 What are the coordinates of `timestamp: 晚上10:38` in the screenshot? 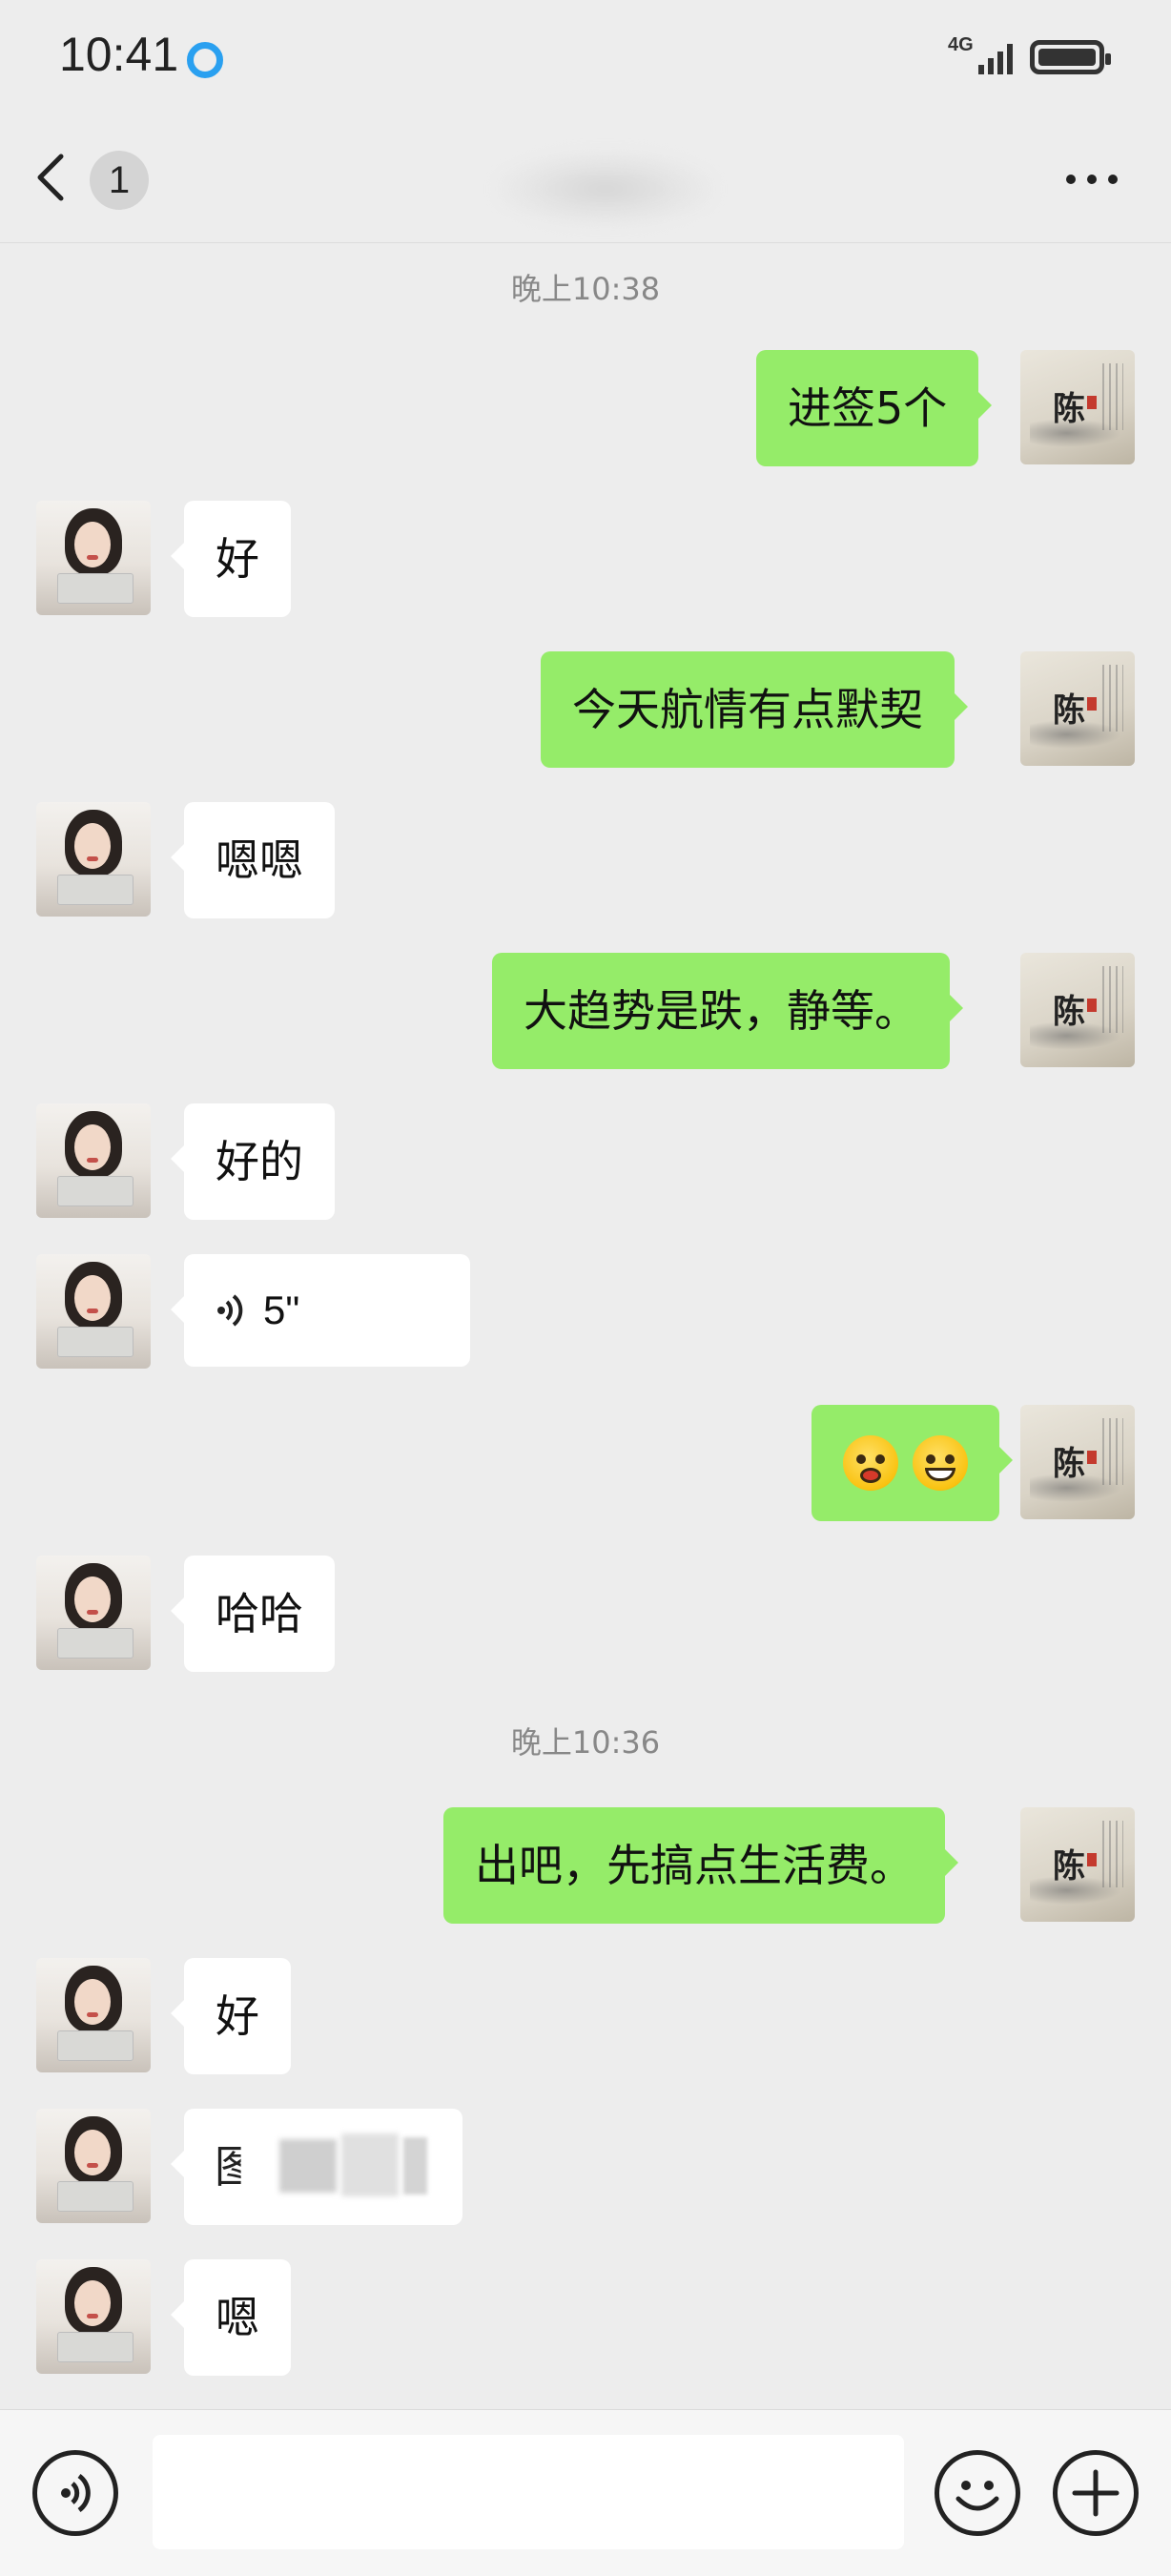 It's located at (585, 289).